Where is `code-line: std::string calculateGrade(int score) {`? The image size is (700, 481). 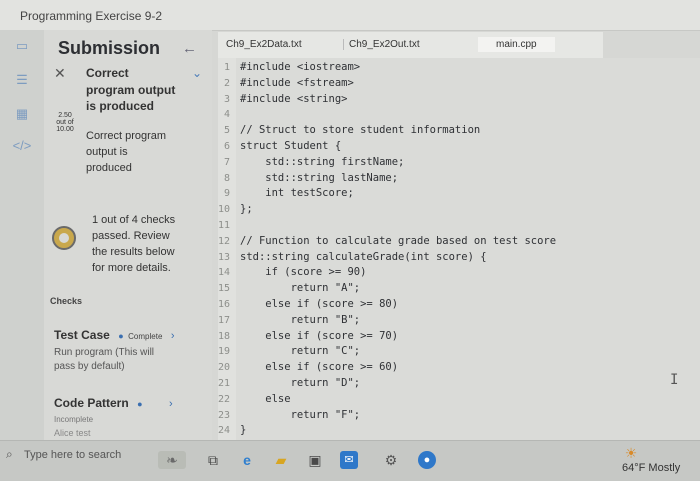
code-line: std::string calculateGrade(int score) { is located at coordinates (363, 257).